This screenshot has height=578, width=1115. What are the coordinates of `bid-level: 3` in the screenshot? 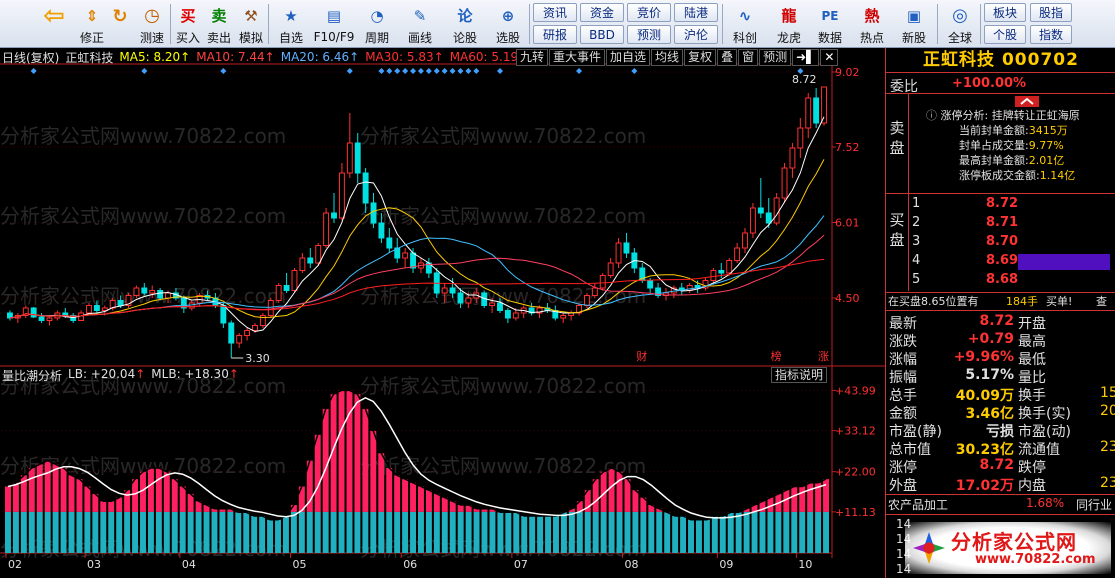 It's located at (916, 241).